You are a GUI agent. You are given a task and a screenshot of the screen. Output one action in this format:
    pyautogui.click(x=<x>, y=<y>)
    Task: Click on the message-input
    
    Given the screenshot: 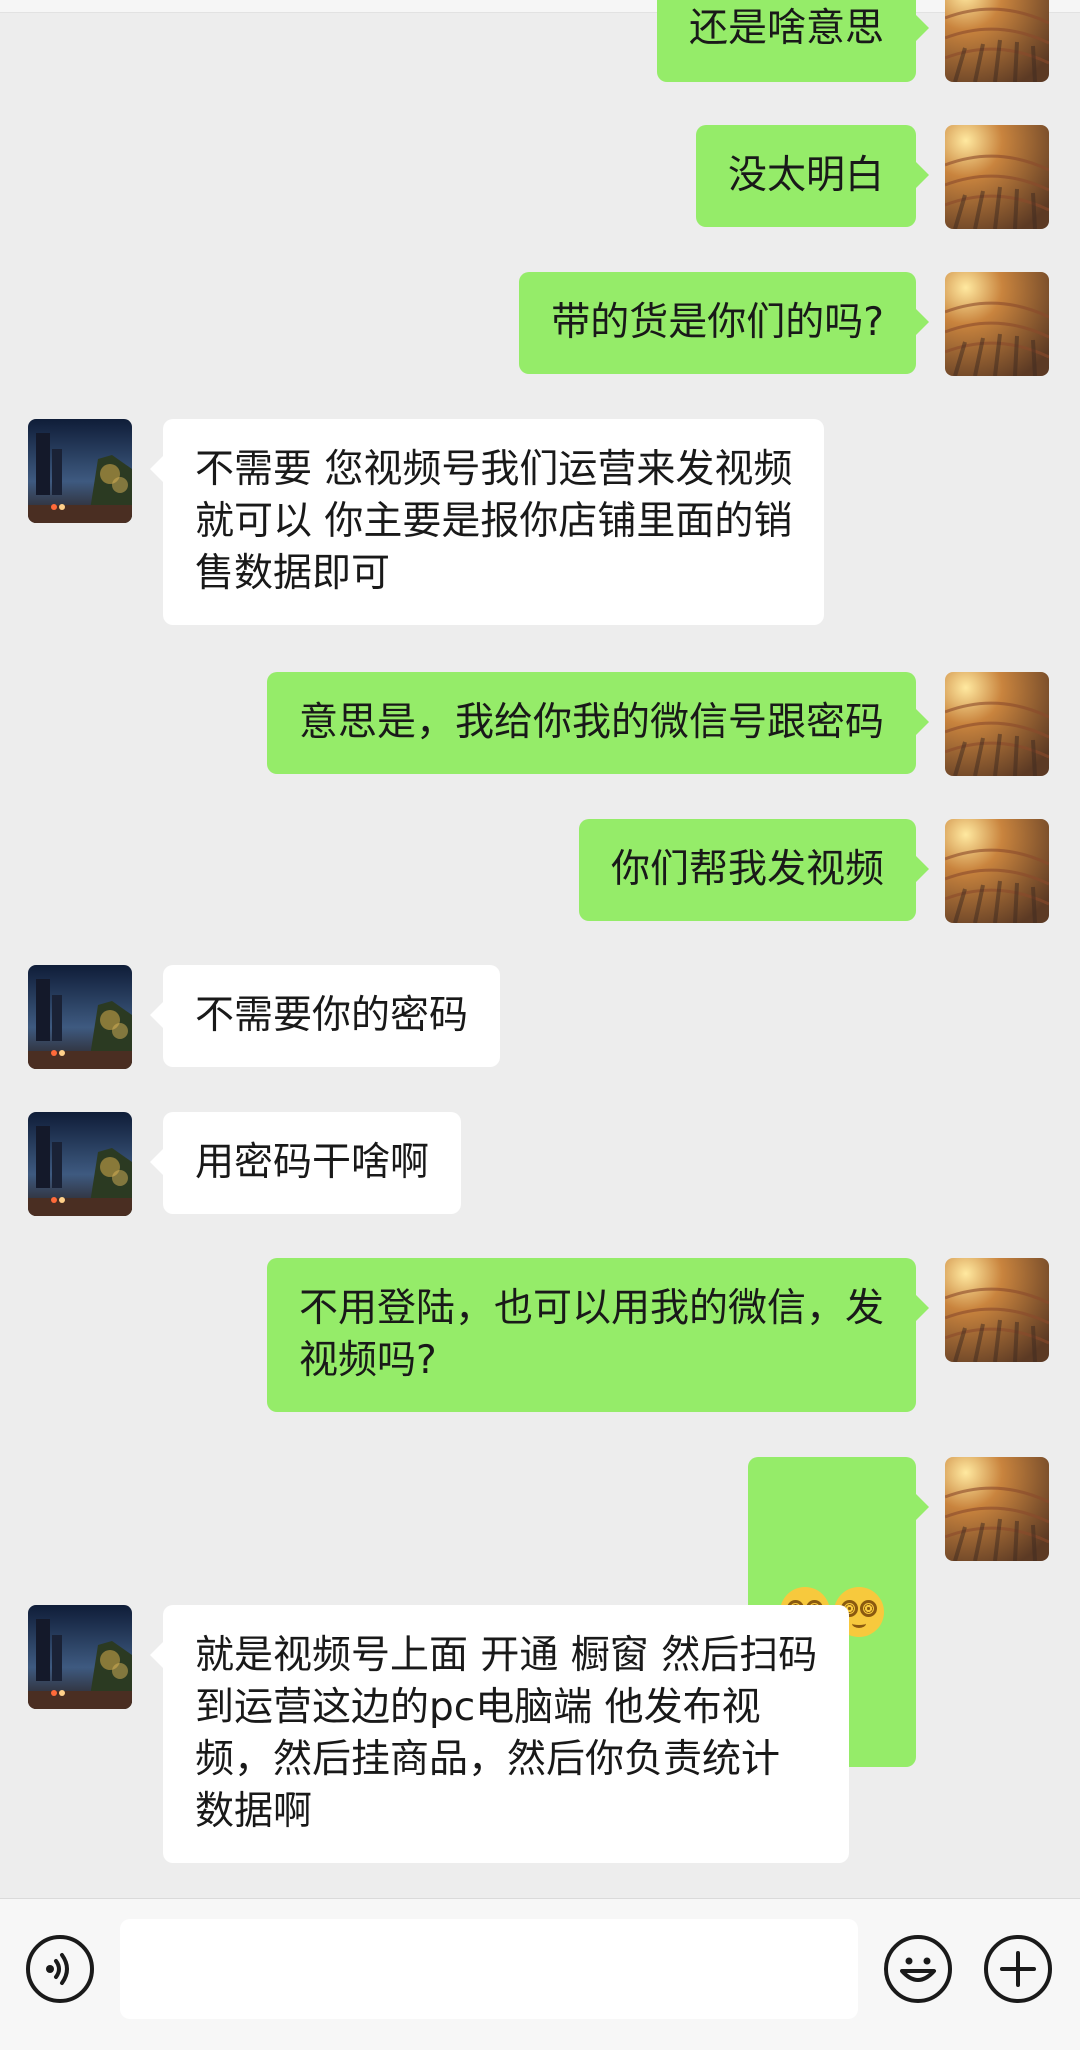 What is the action you would take?
    pyautogui.click(x=489, y=1969)
    